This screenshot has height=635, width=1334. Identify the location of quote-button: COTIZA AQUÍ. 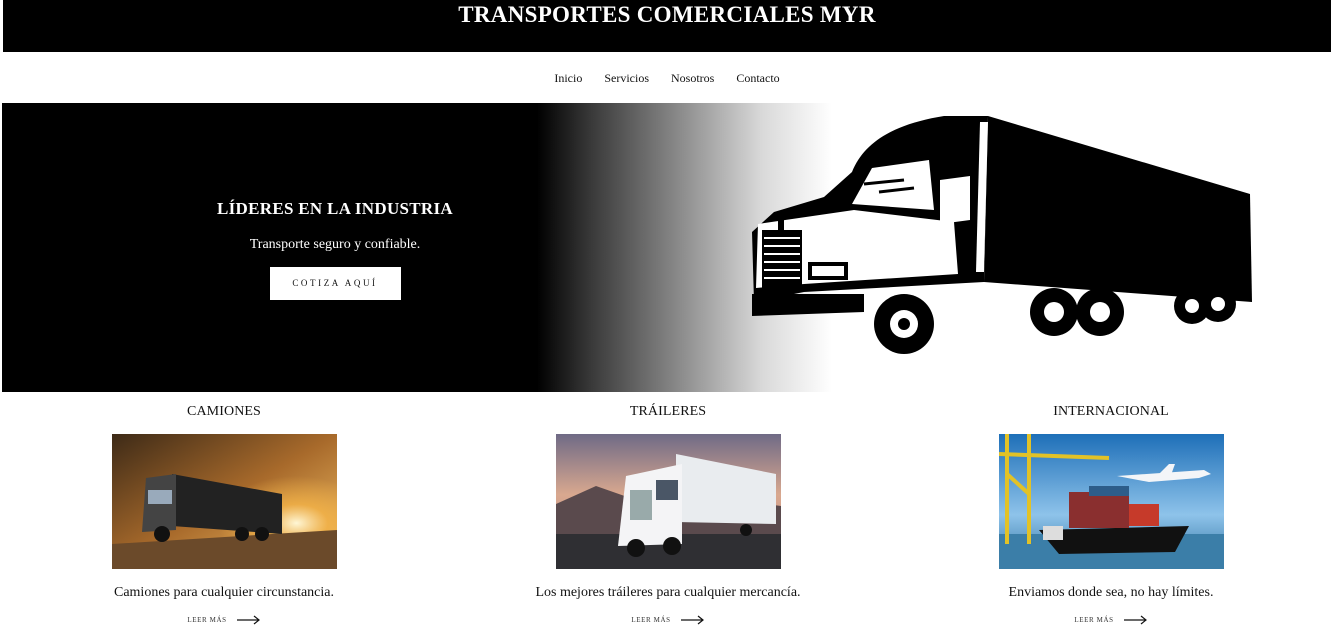
(335, 283).